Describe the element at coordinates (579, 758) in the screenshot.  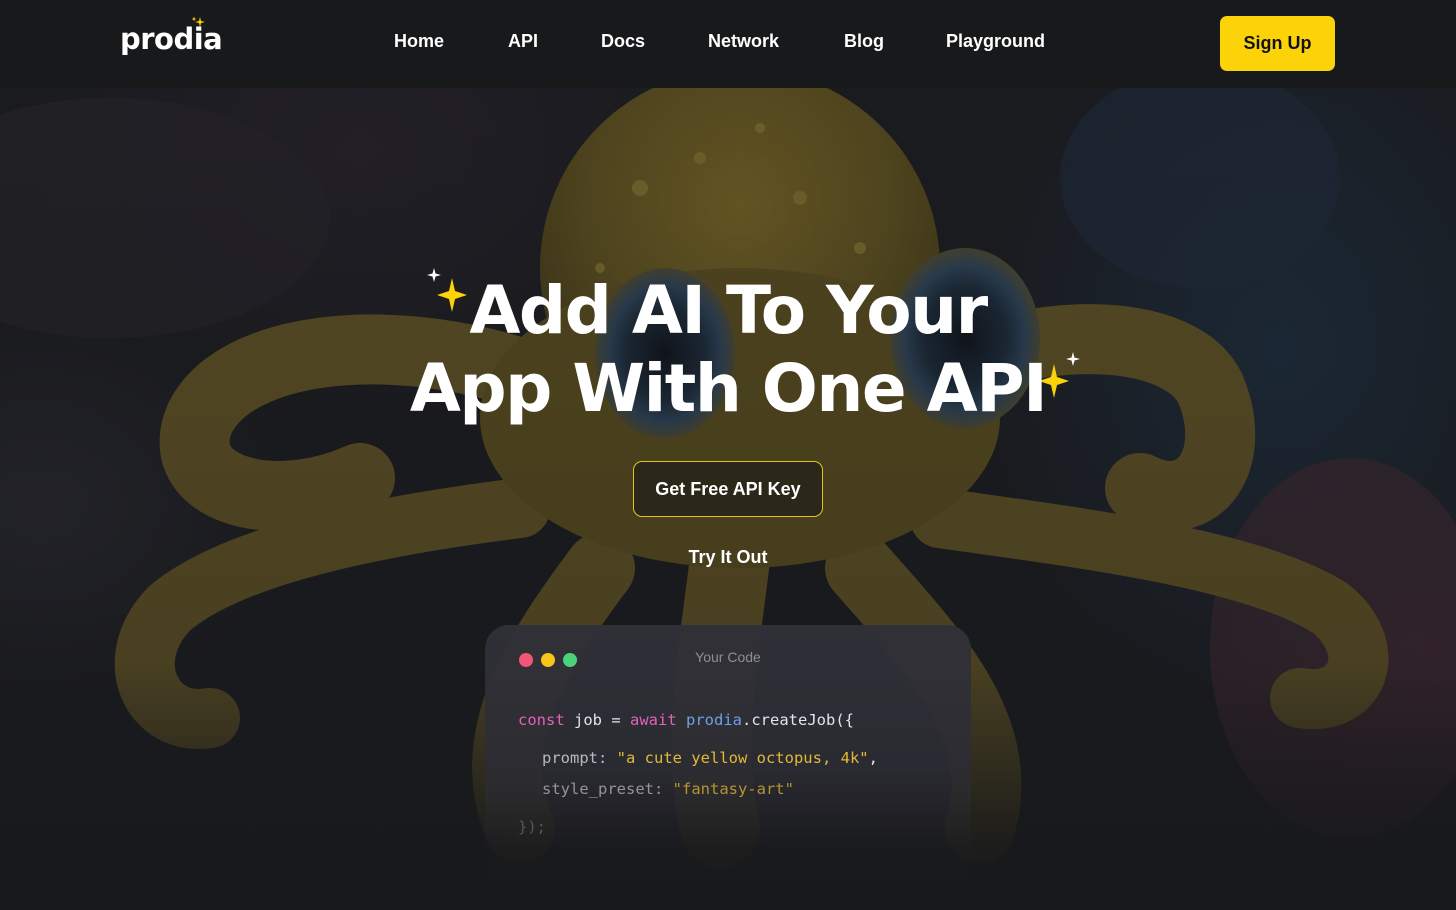
I see `code-property: prompt:` at that location.